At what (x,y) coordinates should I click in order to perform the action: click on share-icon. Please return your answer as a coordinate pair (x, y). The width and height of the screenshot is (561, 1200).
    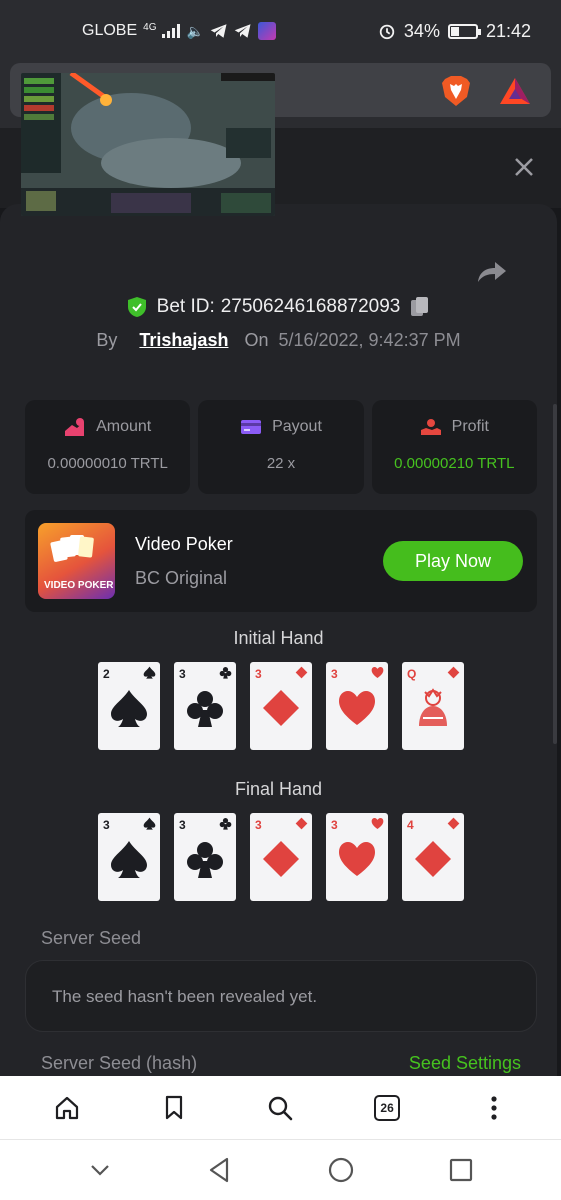
    Looking at the image, I should click on (492, 272).